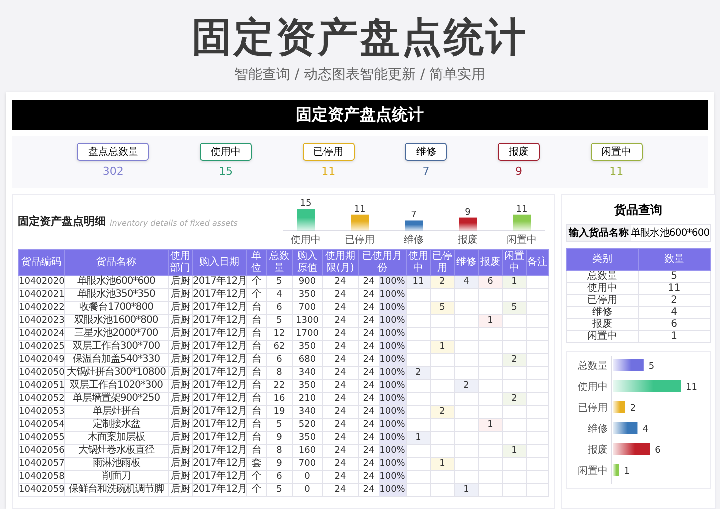 This screenshot has width=720, height=509. Describe the element at coordinates (226, 152) in the screenshot. I see `summary-label: 使用中` at that location.